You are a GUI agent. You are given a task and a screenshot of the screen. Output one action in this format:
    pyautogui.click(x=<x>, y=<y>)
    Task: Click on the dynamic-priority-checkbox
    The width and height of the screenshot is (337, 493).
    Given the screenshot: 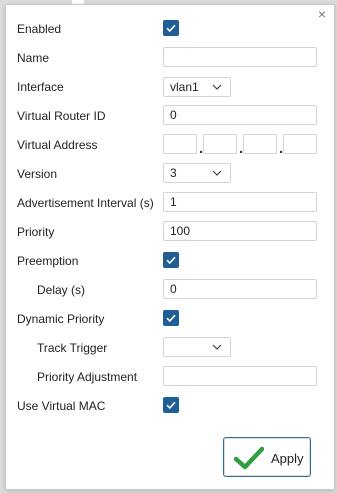 What is the action you would take?
    pyautogui.click(x=171, y=318)
    